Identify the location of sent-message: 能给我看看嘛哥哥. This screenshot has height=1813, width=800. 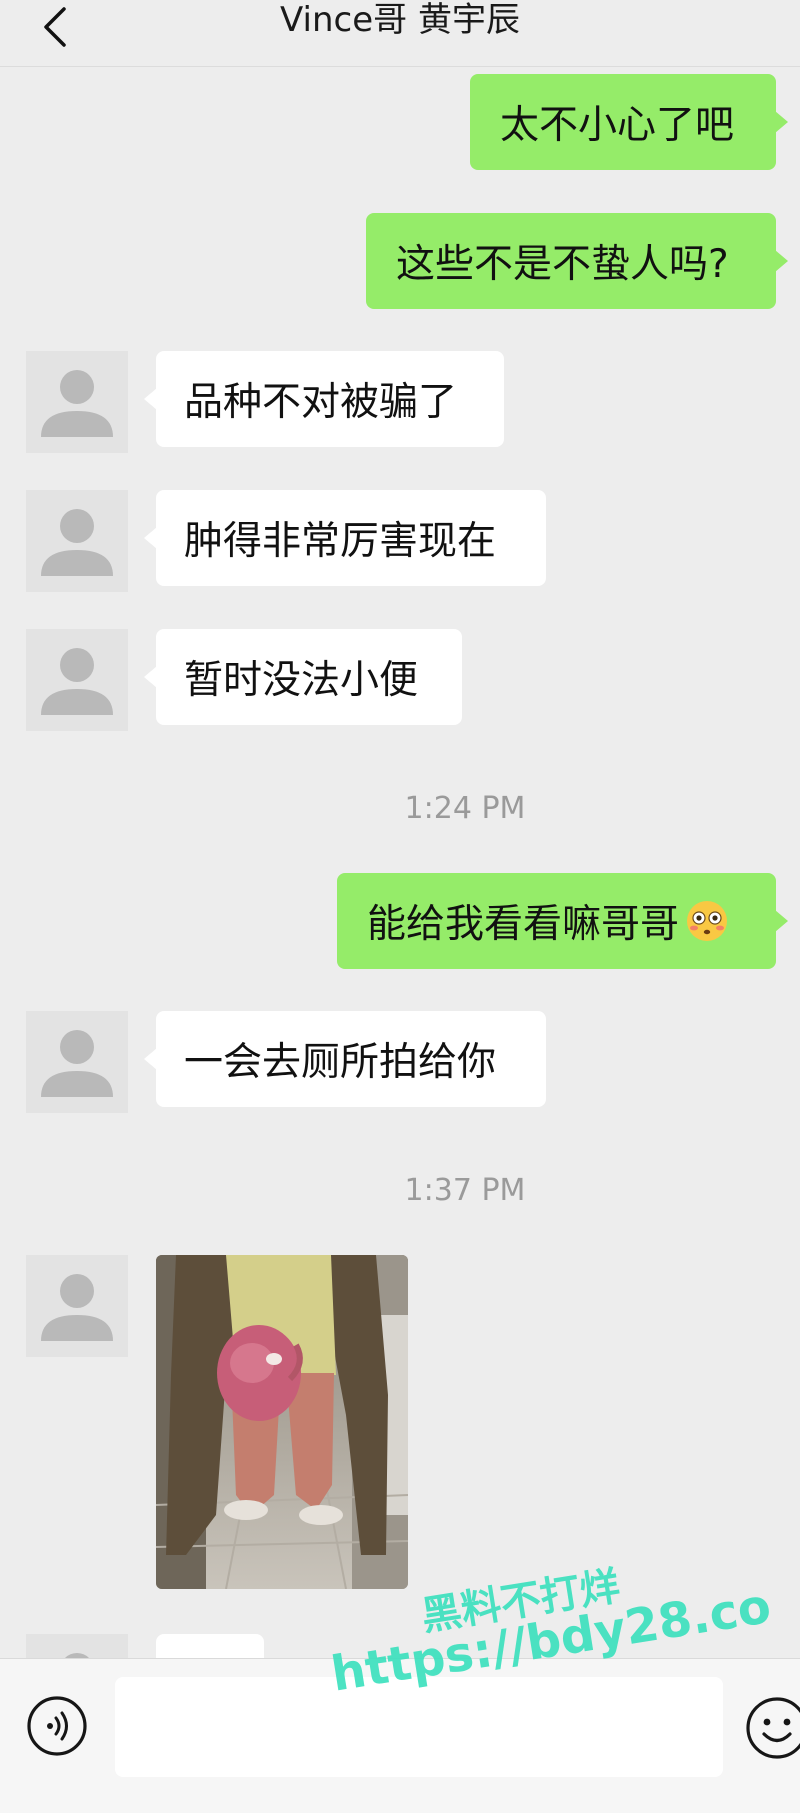
(562, 921).